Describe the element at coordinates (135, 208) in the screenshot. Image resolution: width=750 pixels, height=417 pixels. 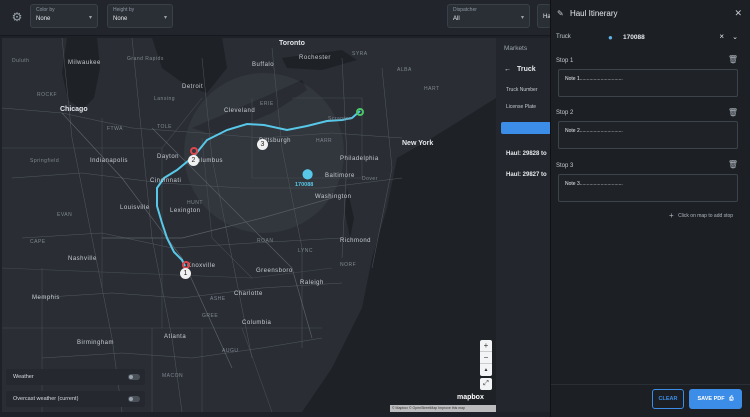
I see `label-louisville: Louisville` at that location.